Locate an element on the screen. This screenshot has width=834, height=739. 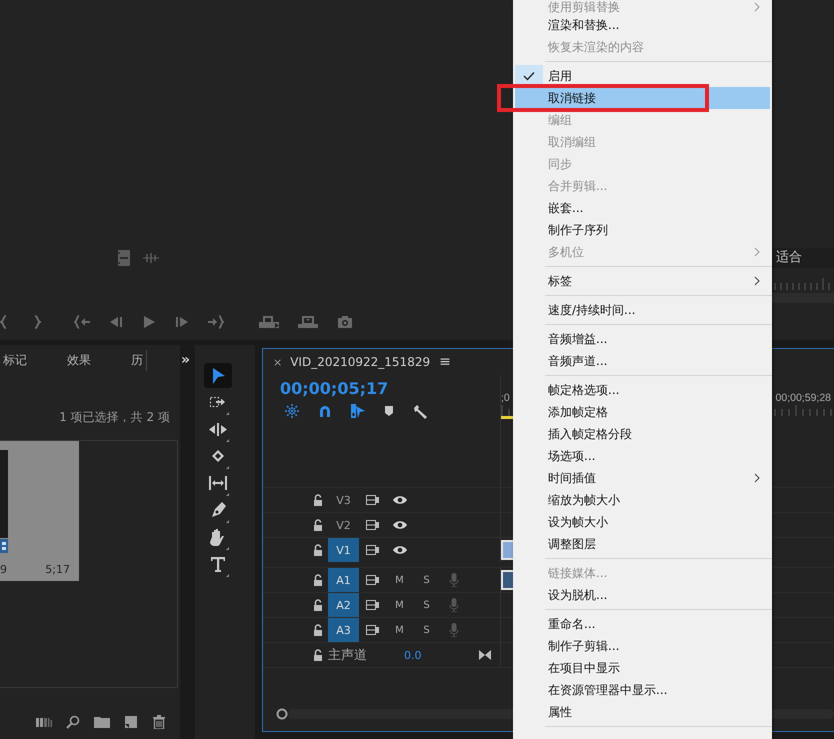
panel-tab: 历 is located at coordinates (137, 360).